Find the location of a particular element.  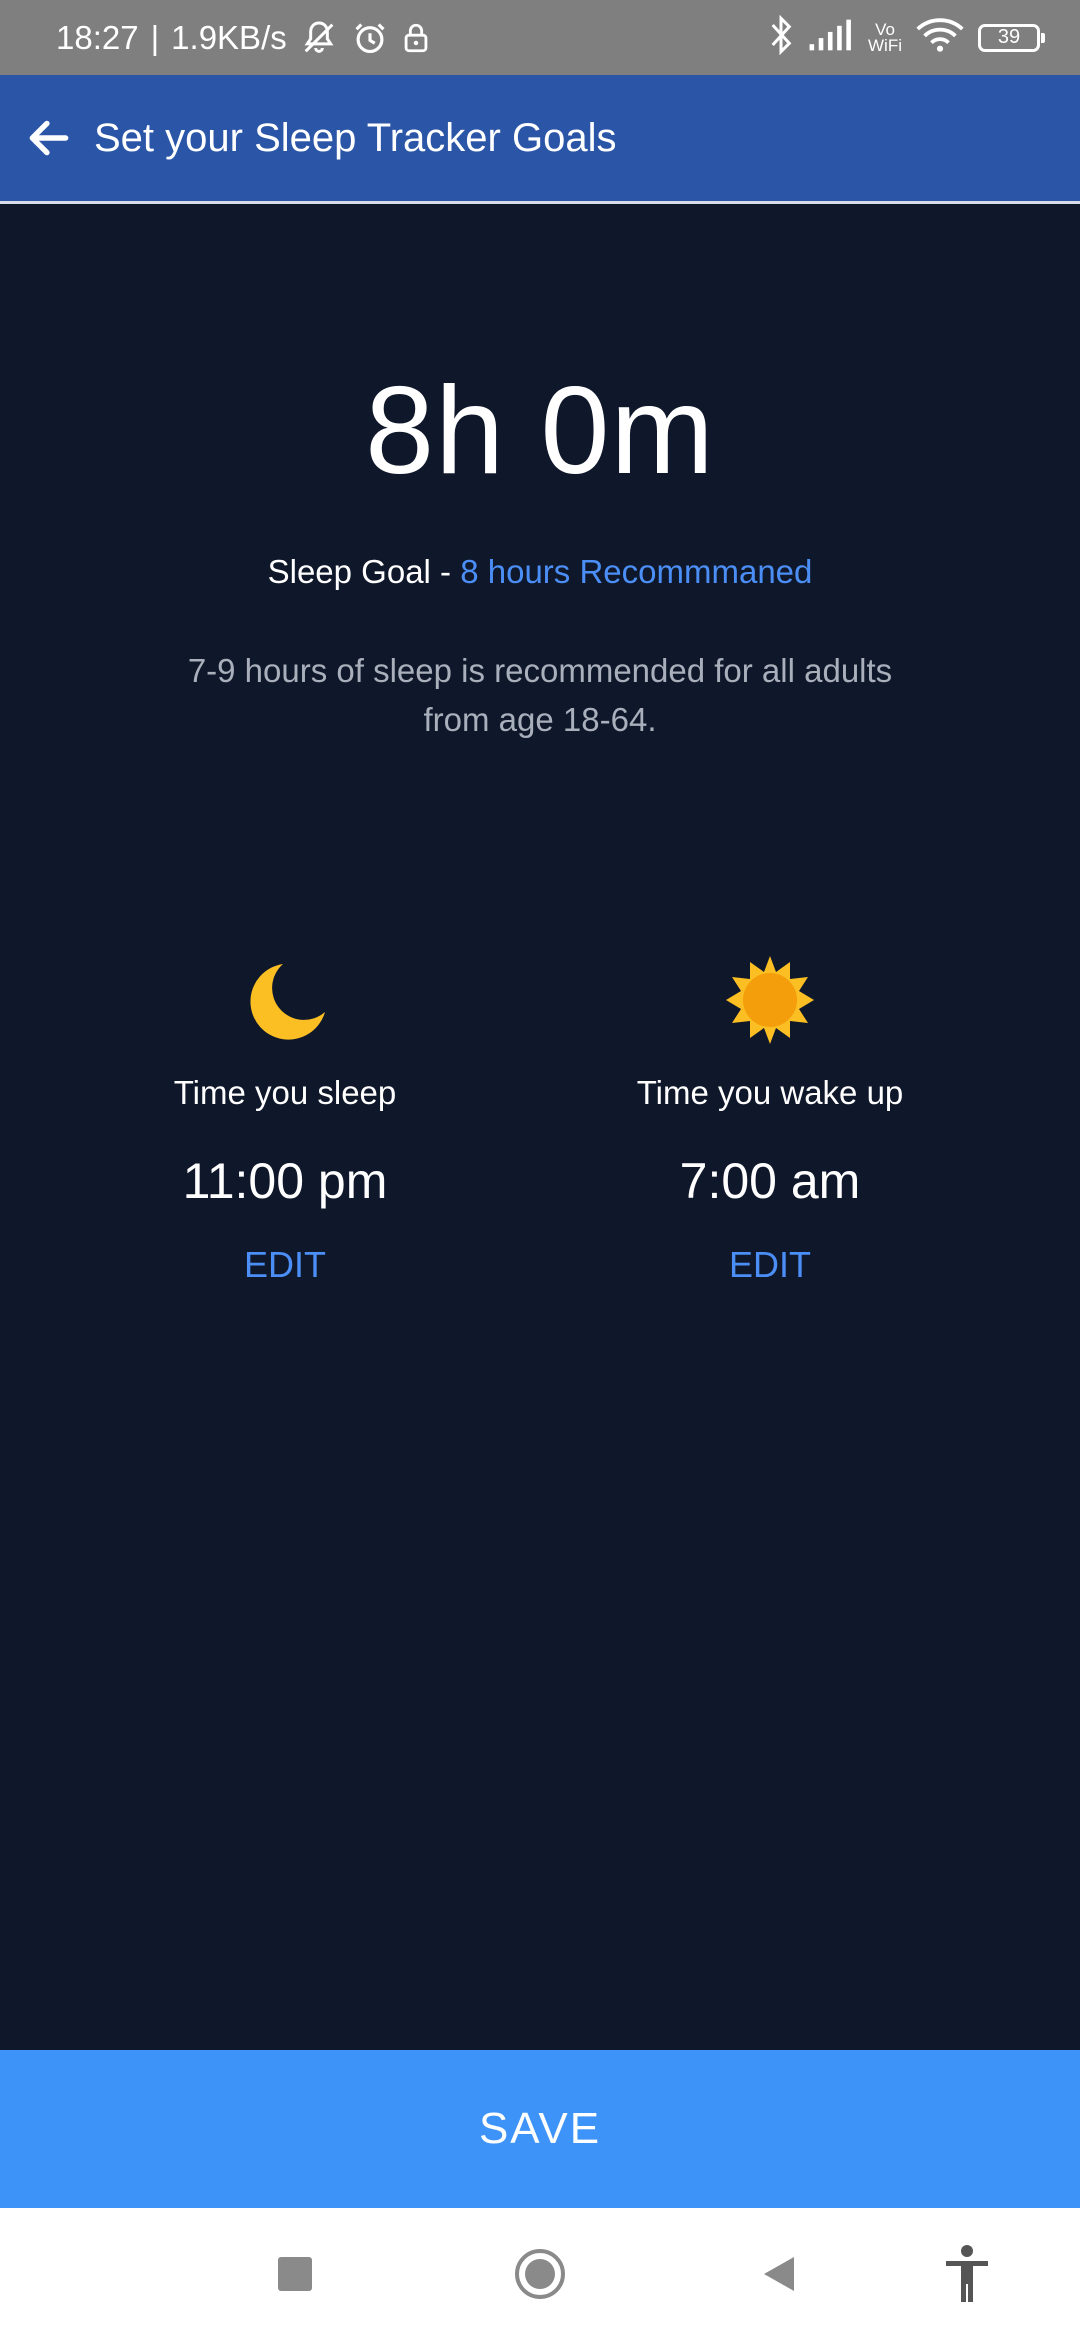

arrow-left-icon is located at coordinates (49, 138).